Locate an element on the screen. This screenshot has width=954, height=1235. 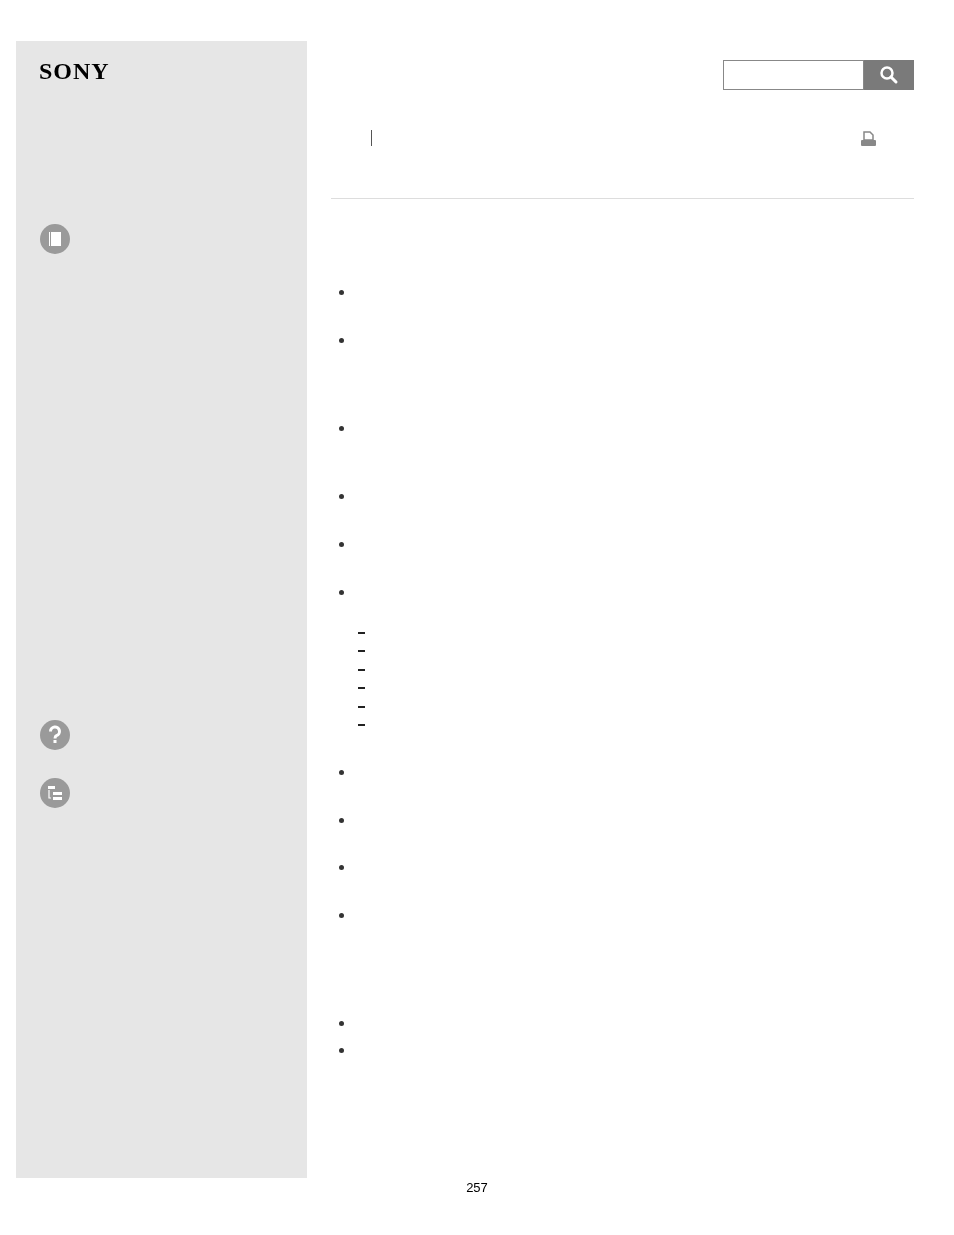
print-icon is located at coordinates (868, 138).